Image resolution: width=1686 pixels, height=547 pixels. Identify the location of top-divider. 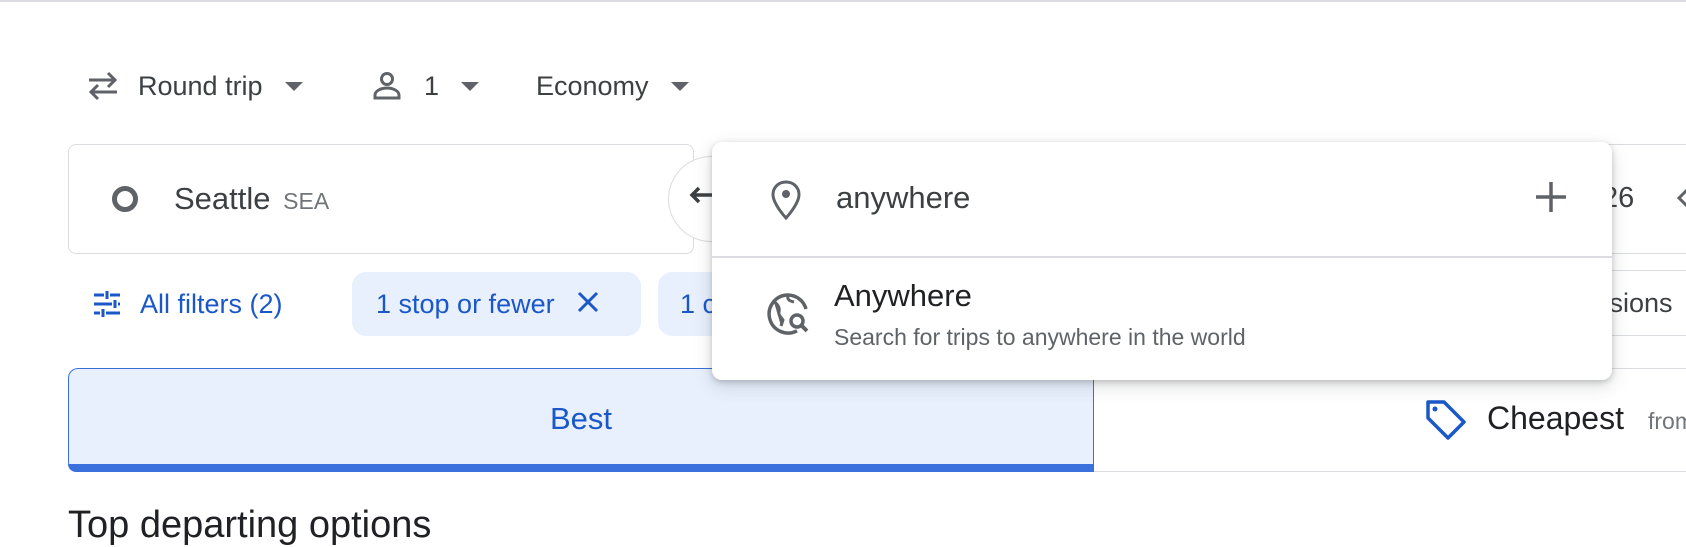
(843, 1).